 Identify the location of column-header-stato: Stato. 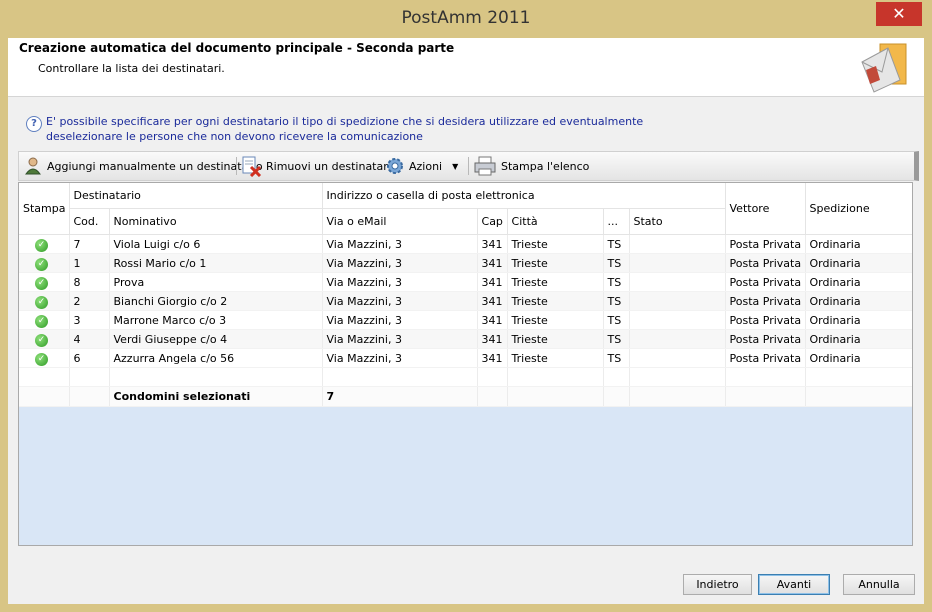
(677, 221).